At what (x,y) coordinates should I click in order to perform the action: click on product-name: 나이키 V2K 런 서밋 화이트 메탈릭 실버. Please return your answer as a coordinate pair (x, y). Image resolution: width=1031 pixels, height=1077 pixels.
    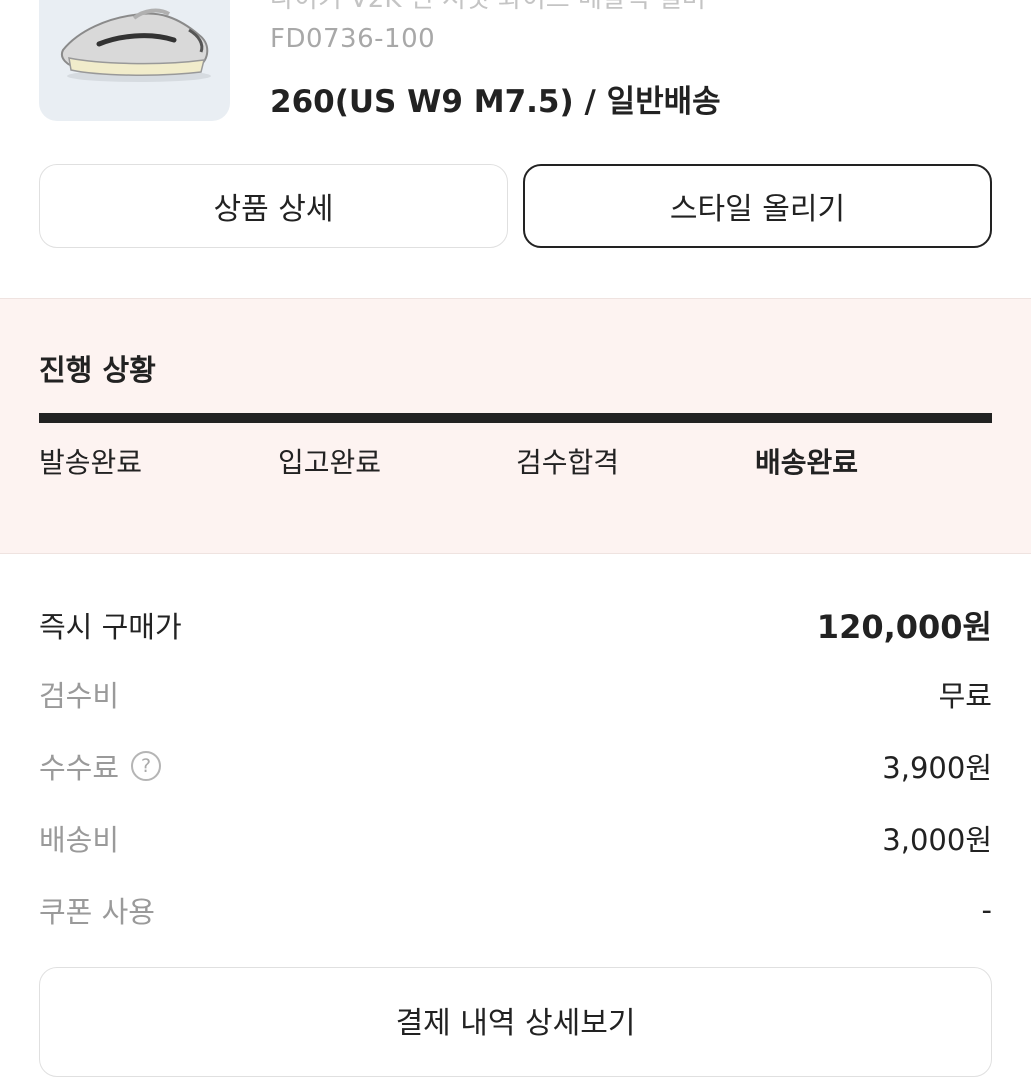
    Looking at the image, I should click on (488, 7).